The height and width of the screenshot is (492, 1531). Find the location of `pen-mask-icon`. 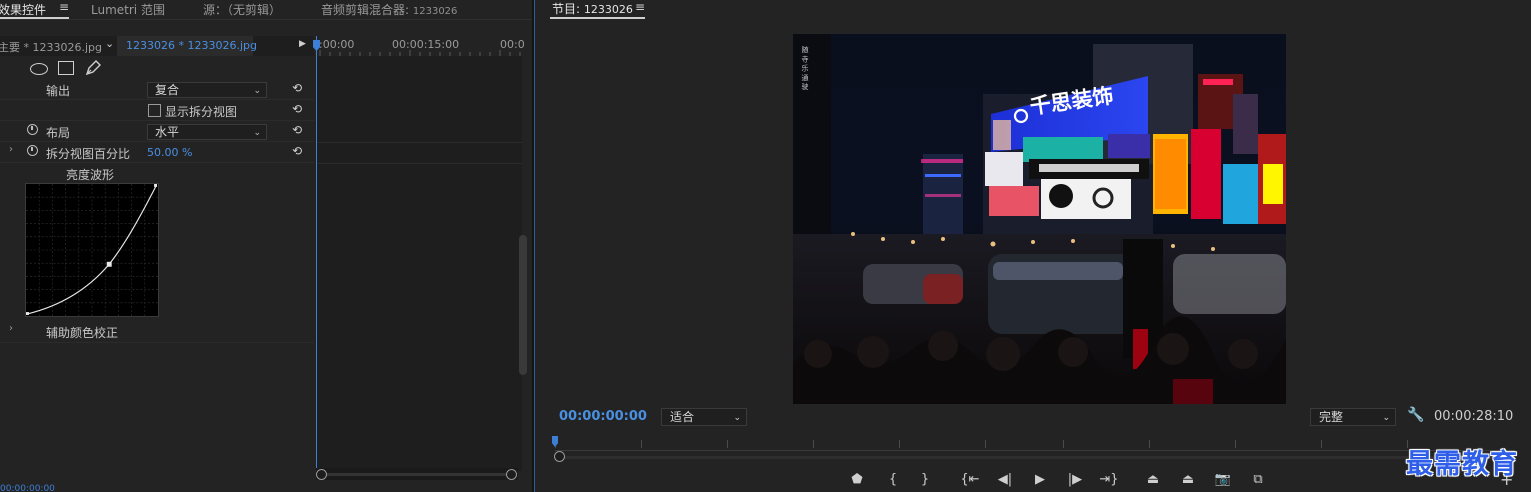

pen-mask-icon is located at coordinates (93, 68).